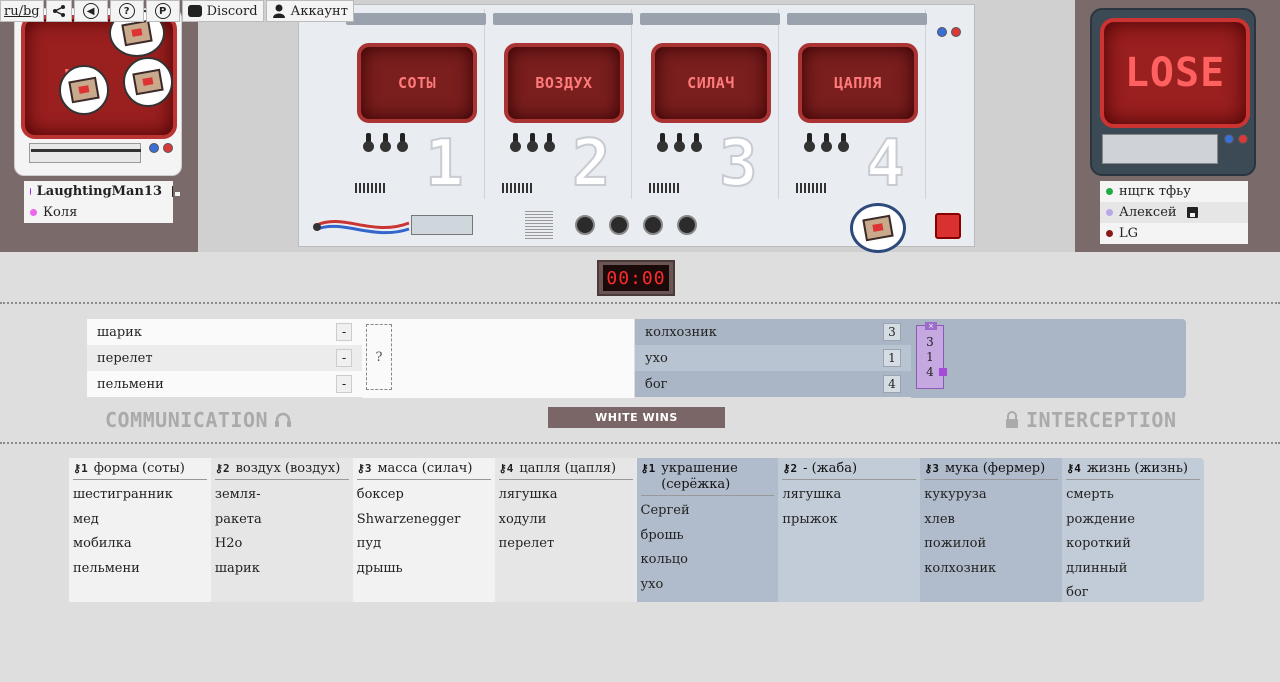 The height and width of the screenshot is (682, 1280). I want to click on keyword-slot-1: соты 1, so click(414, 105).